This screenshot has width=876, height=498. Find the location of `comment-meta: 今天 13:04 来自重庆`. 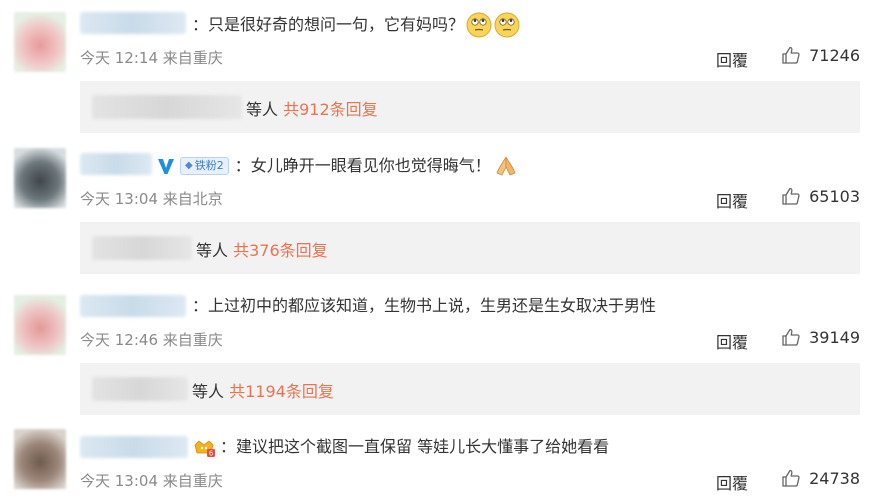

comment-meta: 今天 13:04 来自重庆 is located at coordinates (151, 480).